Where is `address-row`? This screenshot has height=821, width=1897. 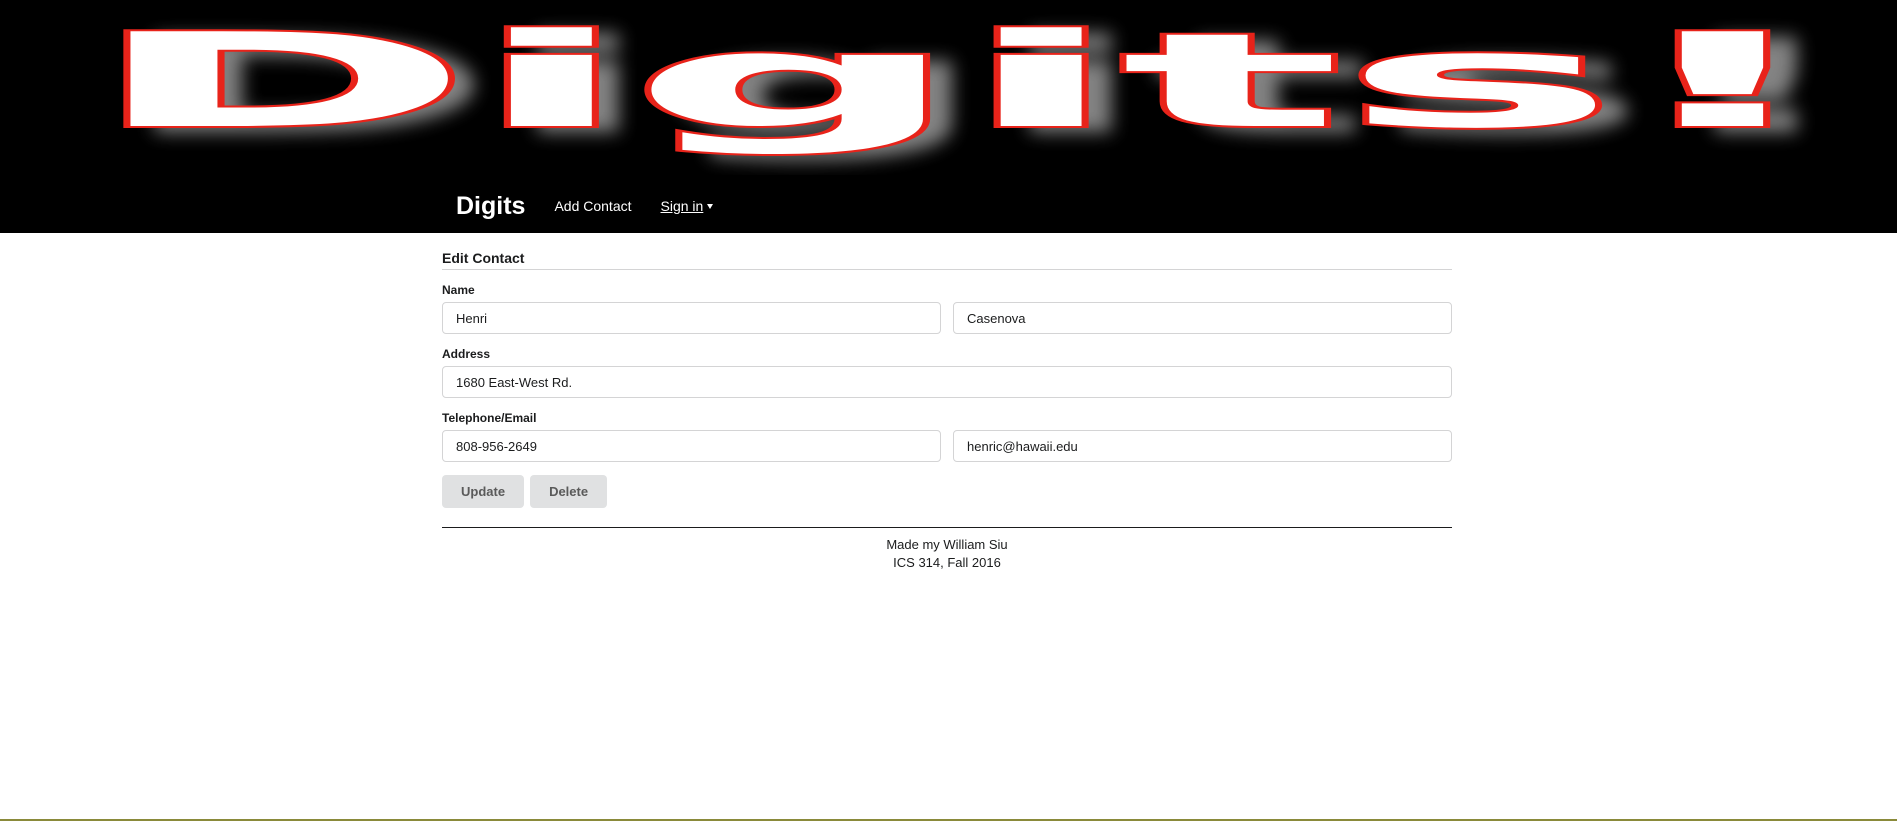 address-row is located at coordinates (947, 382).